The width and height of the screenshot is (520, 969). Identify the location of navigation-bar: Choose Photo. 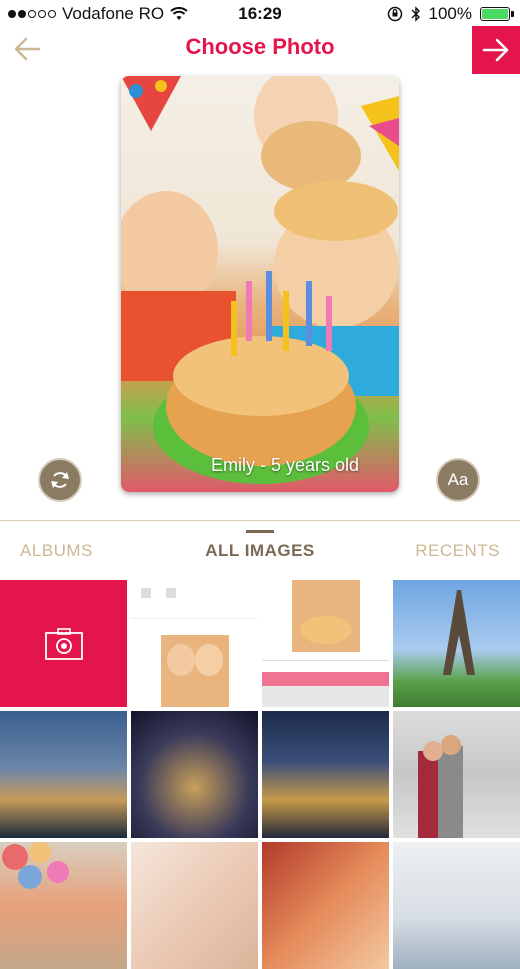
(260, 50).